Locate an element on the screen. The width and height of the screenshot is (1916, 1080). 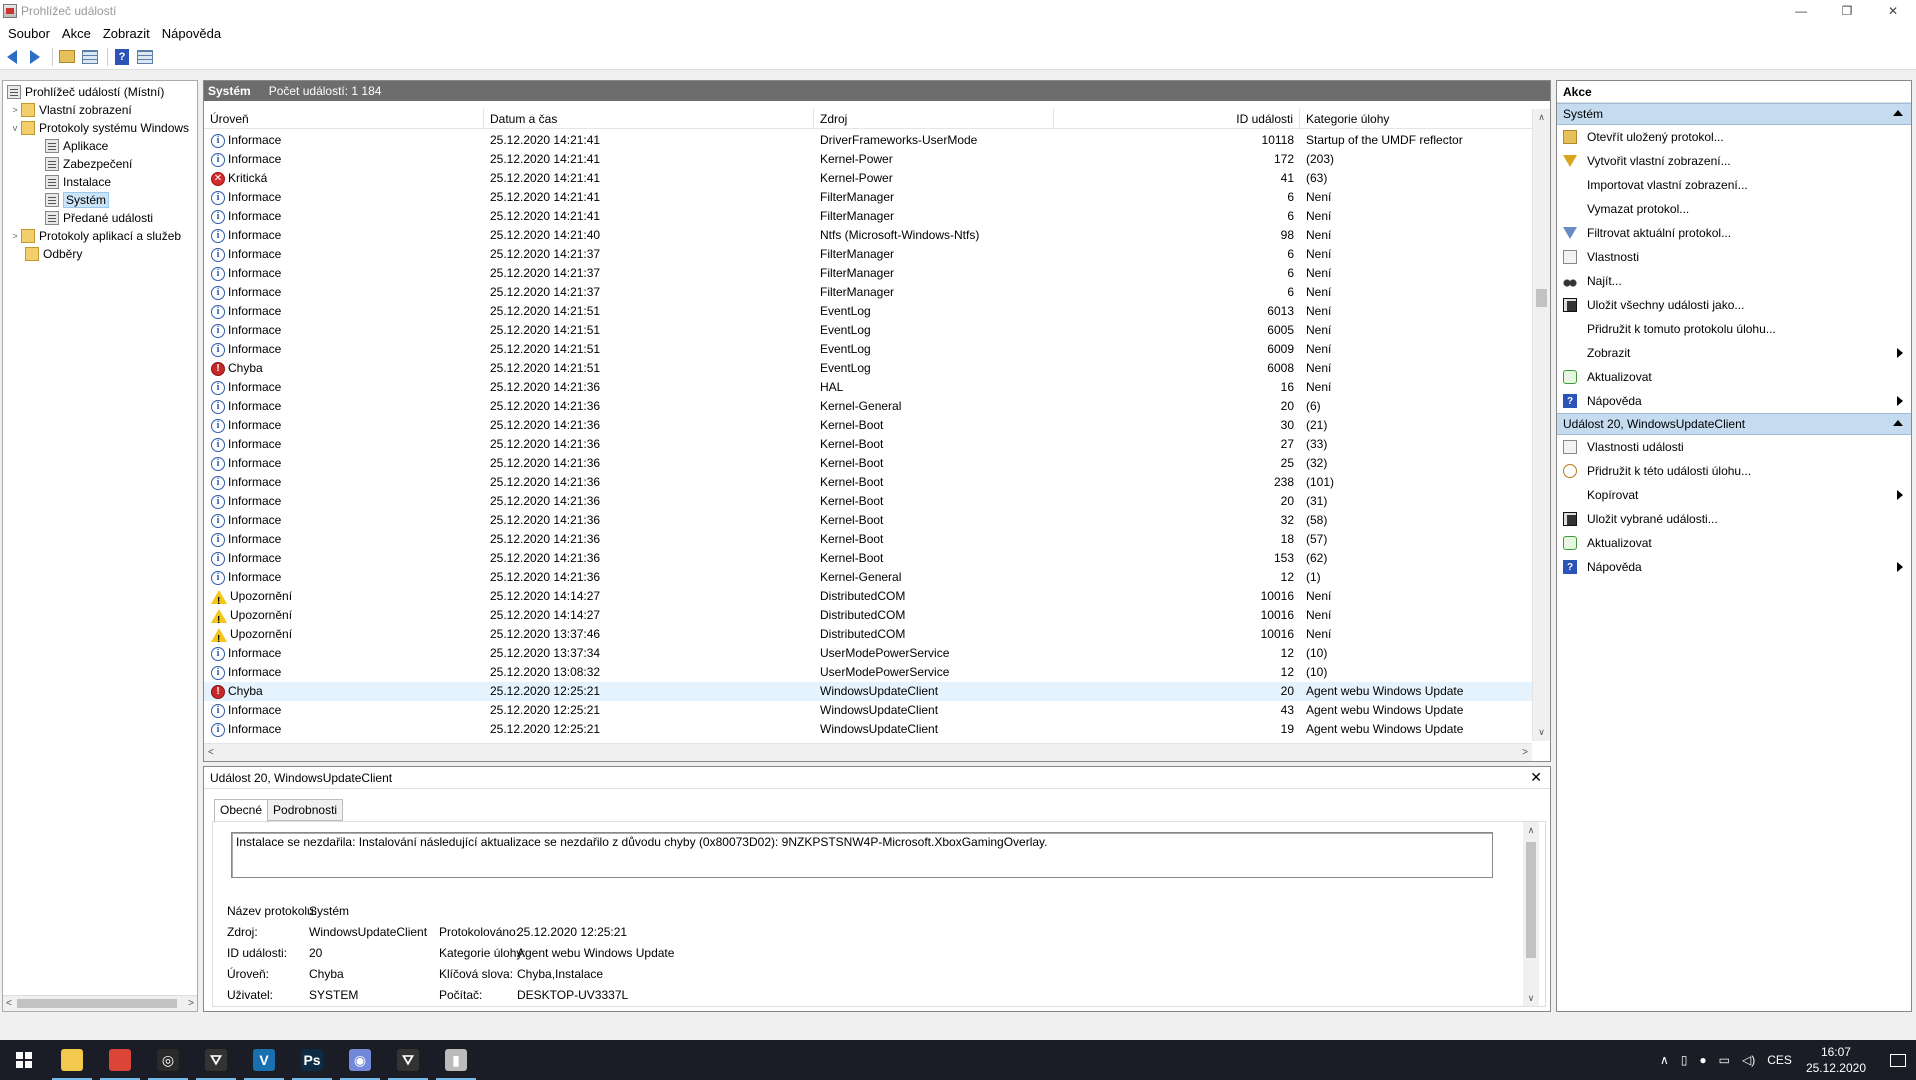
action-item: Zobrazit is located at coordinates (1734, 353).